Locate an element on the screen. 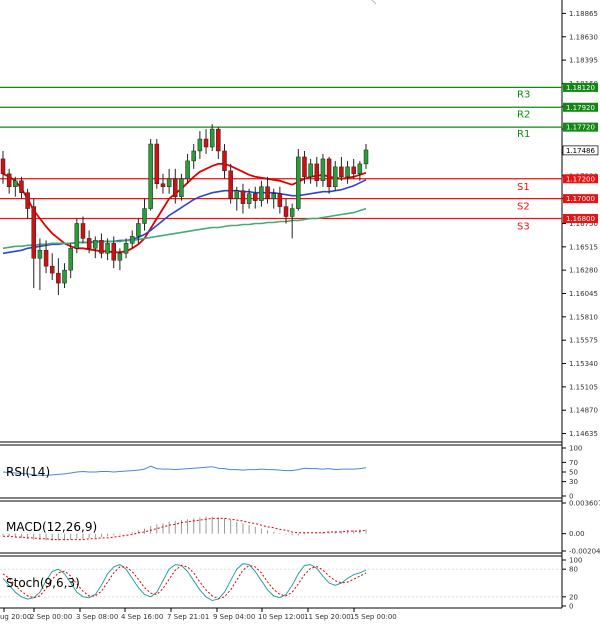  stoch-tick-label: 0 is located at coordinates (571, 607).